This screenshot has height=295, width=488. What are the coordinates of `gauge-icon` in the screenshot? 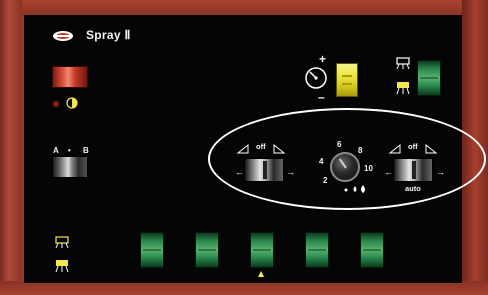 It's located at (316, 78).